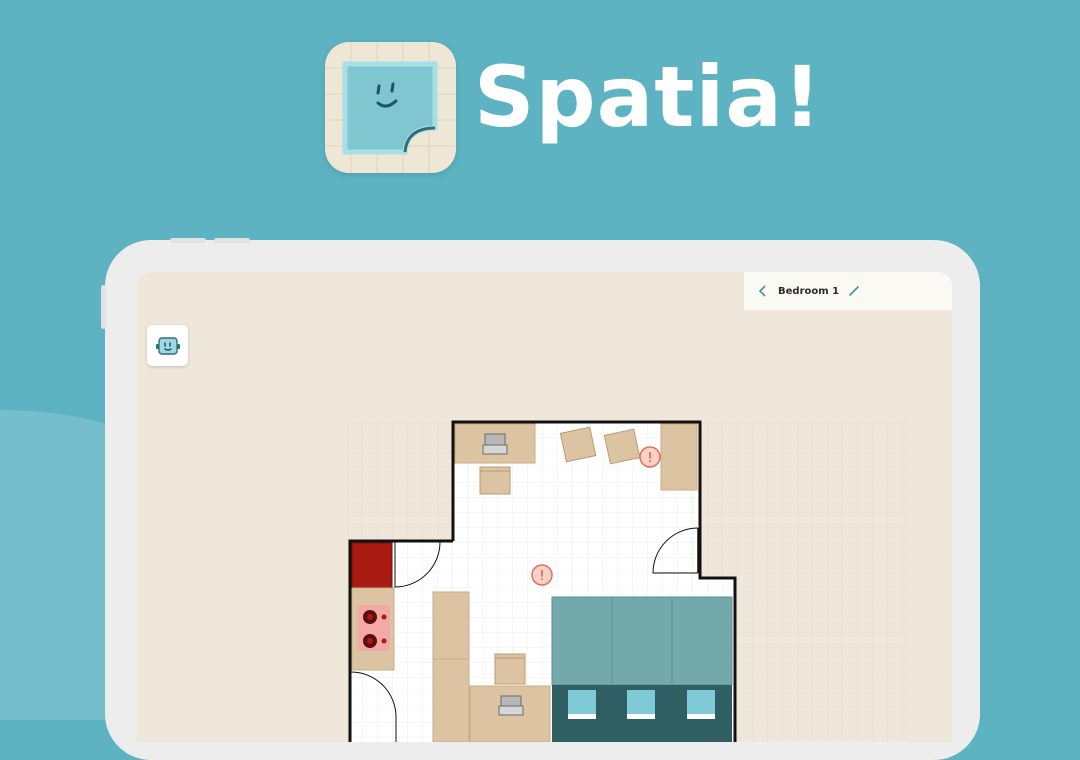 Image resolution: width=1080 pixels, height=760 pixels. Describe the element at coordinates (808, 291) in the screenshot. I see `room-title: Bedroom 1` at that location.